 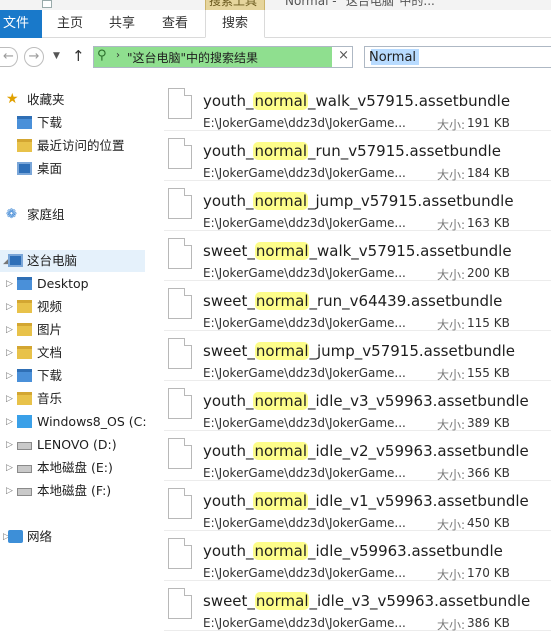 What do you see at coordinates (488, 173) in the screenshot?
I see `file-size: 184 KB` at bounding box center [488, 173].